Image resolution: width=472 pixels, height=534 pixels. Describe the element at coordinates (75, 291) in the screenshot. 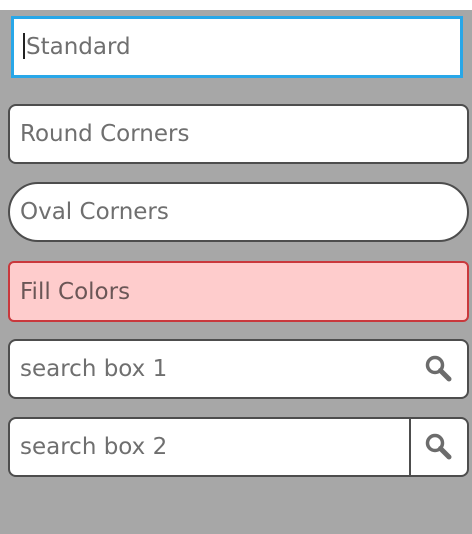

I see `fill-colors-text-field-value: Fill Colors` at that location.